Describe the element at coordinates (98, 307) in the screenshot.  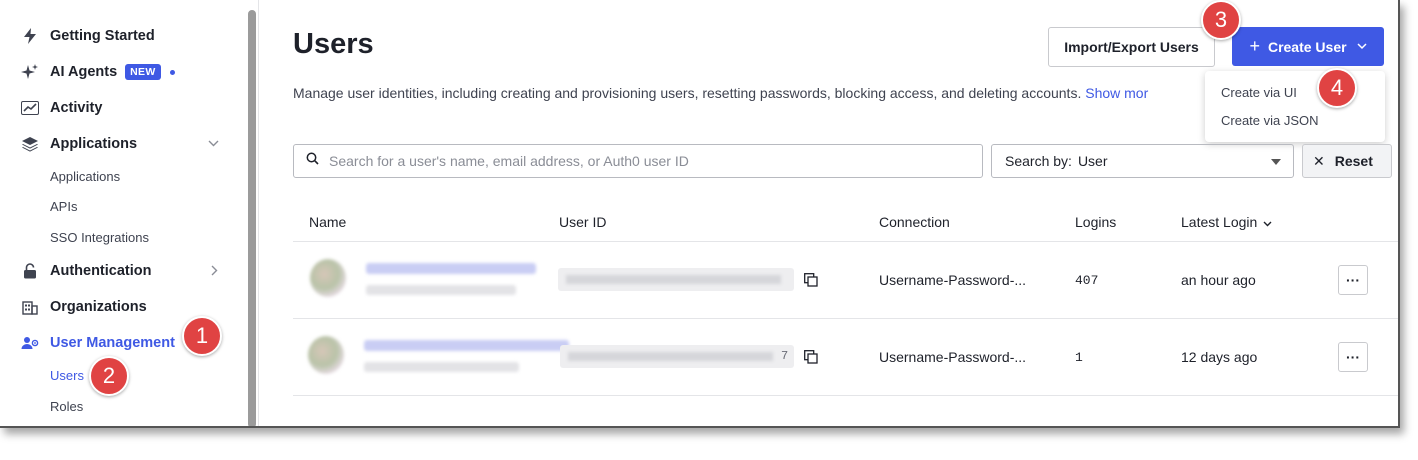
I see `sidebar-item-label: Organizations` at that location.